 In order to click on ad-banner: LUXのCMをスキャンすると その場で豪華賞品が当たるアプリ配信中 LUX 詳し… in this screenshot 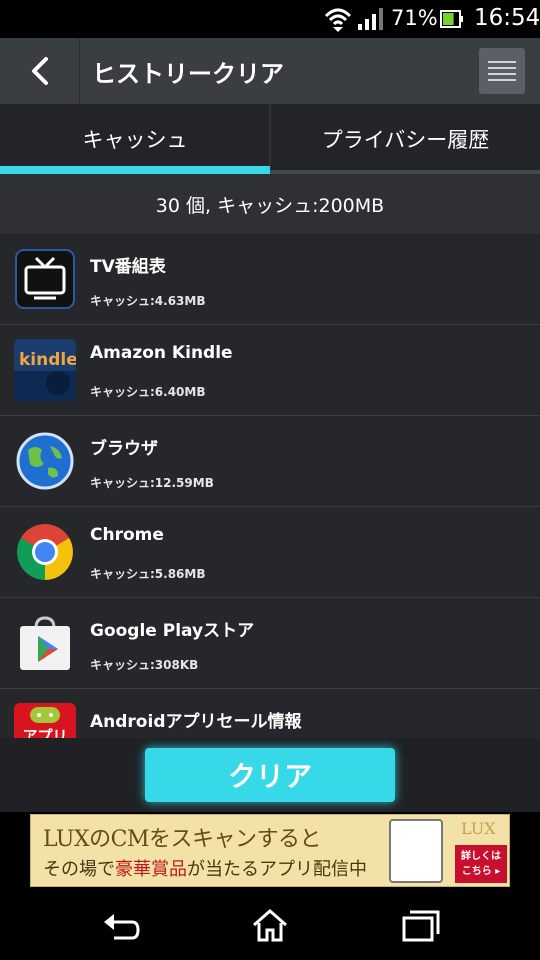, I will do `click(270, 850)`.